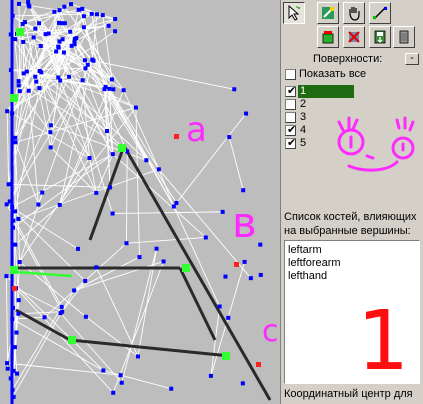  What do you see at coordinates (303, 104) in the screenshot?
I see `surface-item-label: 2` at bounding box center [303, 104].